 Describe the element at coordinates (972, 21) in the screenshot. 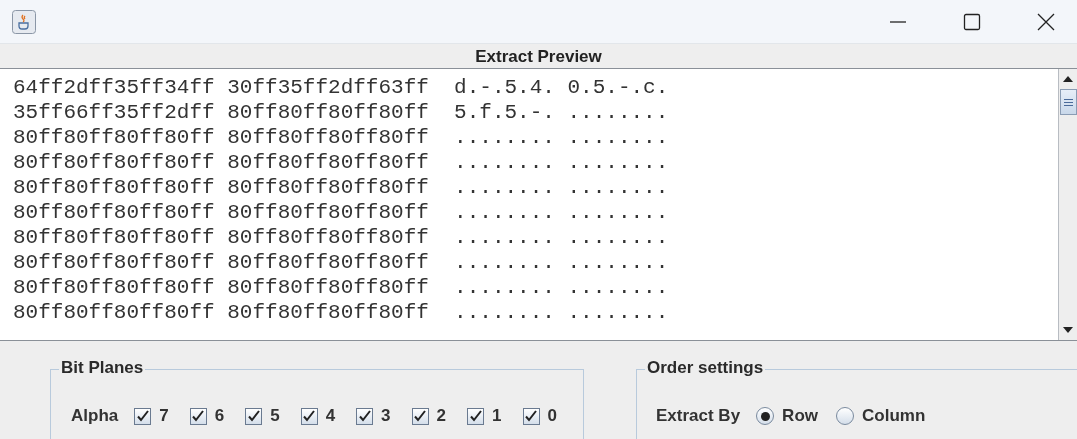

I see `maximize-icon` at that location.